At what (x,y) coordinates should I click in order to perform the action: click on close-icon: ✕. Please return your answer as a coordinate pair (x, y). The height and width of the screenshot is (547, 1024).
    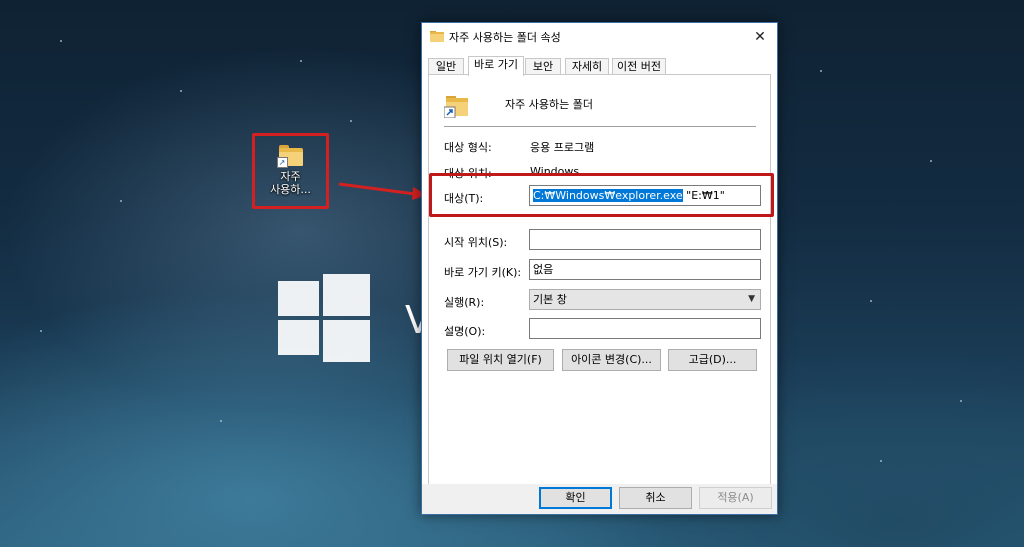
    Looking at the image, I should click on (760, 37).